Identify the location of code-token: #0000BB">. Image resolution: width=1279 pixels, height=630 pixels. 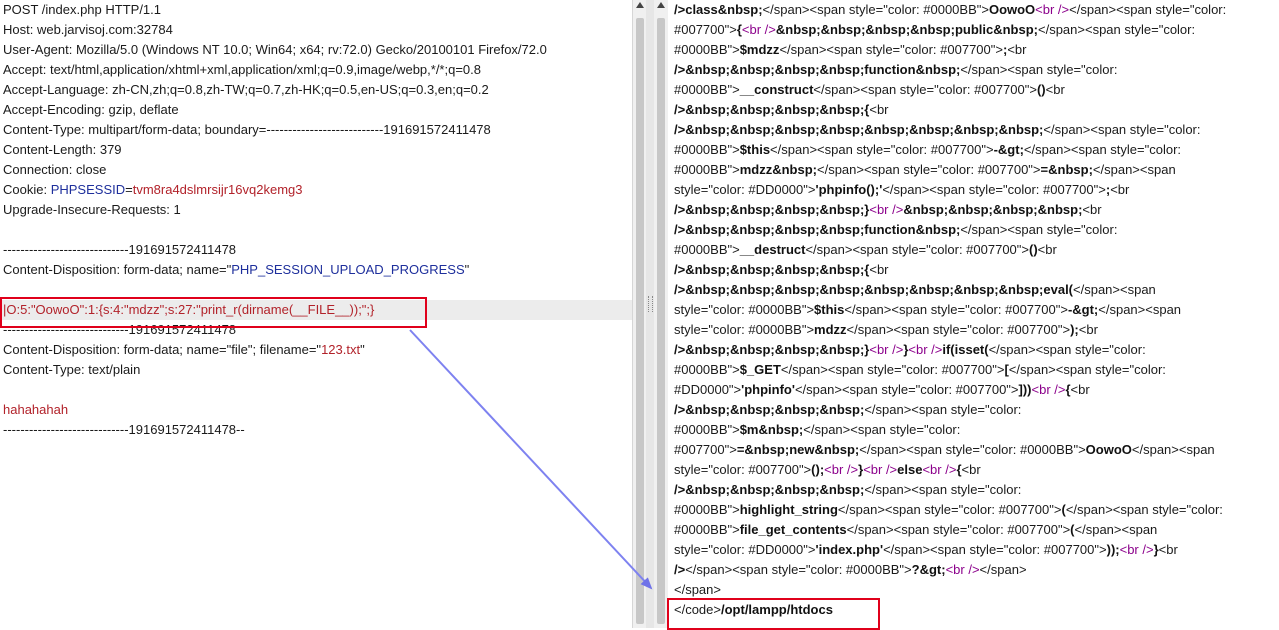
(707, 149).